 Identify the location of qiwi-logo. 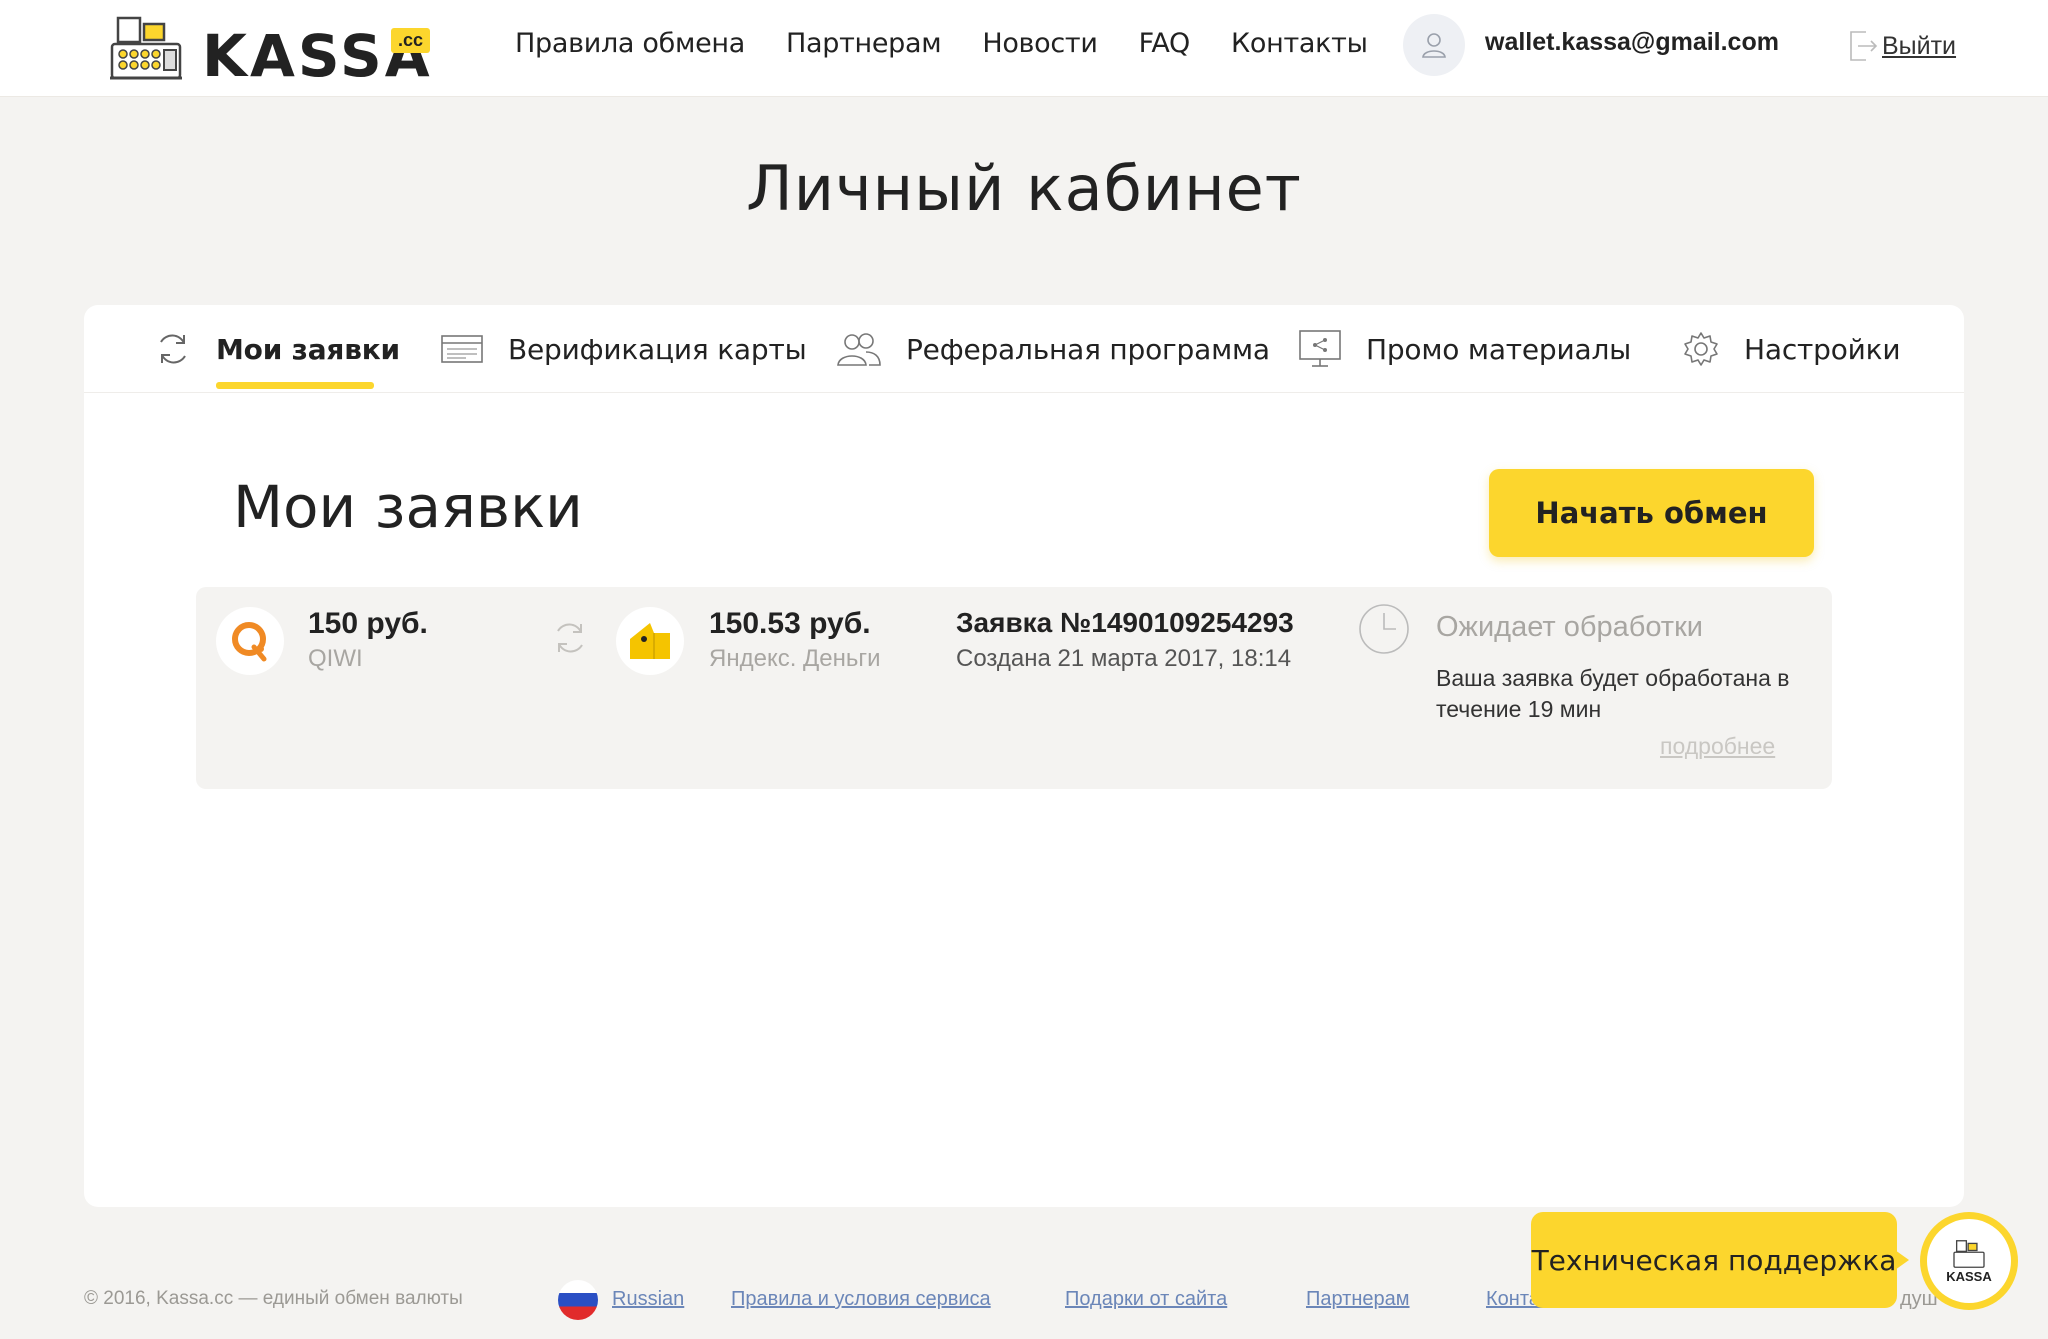
(250, 641).